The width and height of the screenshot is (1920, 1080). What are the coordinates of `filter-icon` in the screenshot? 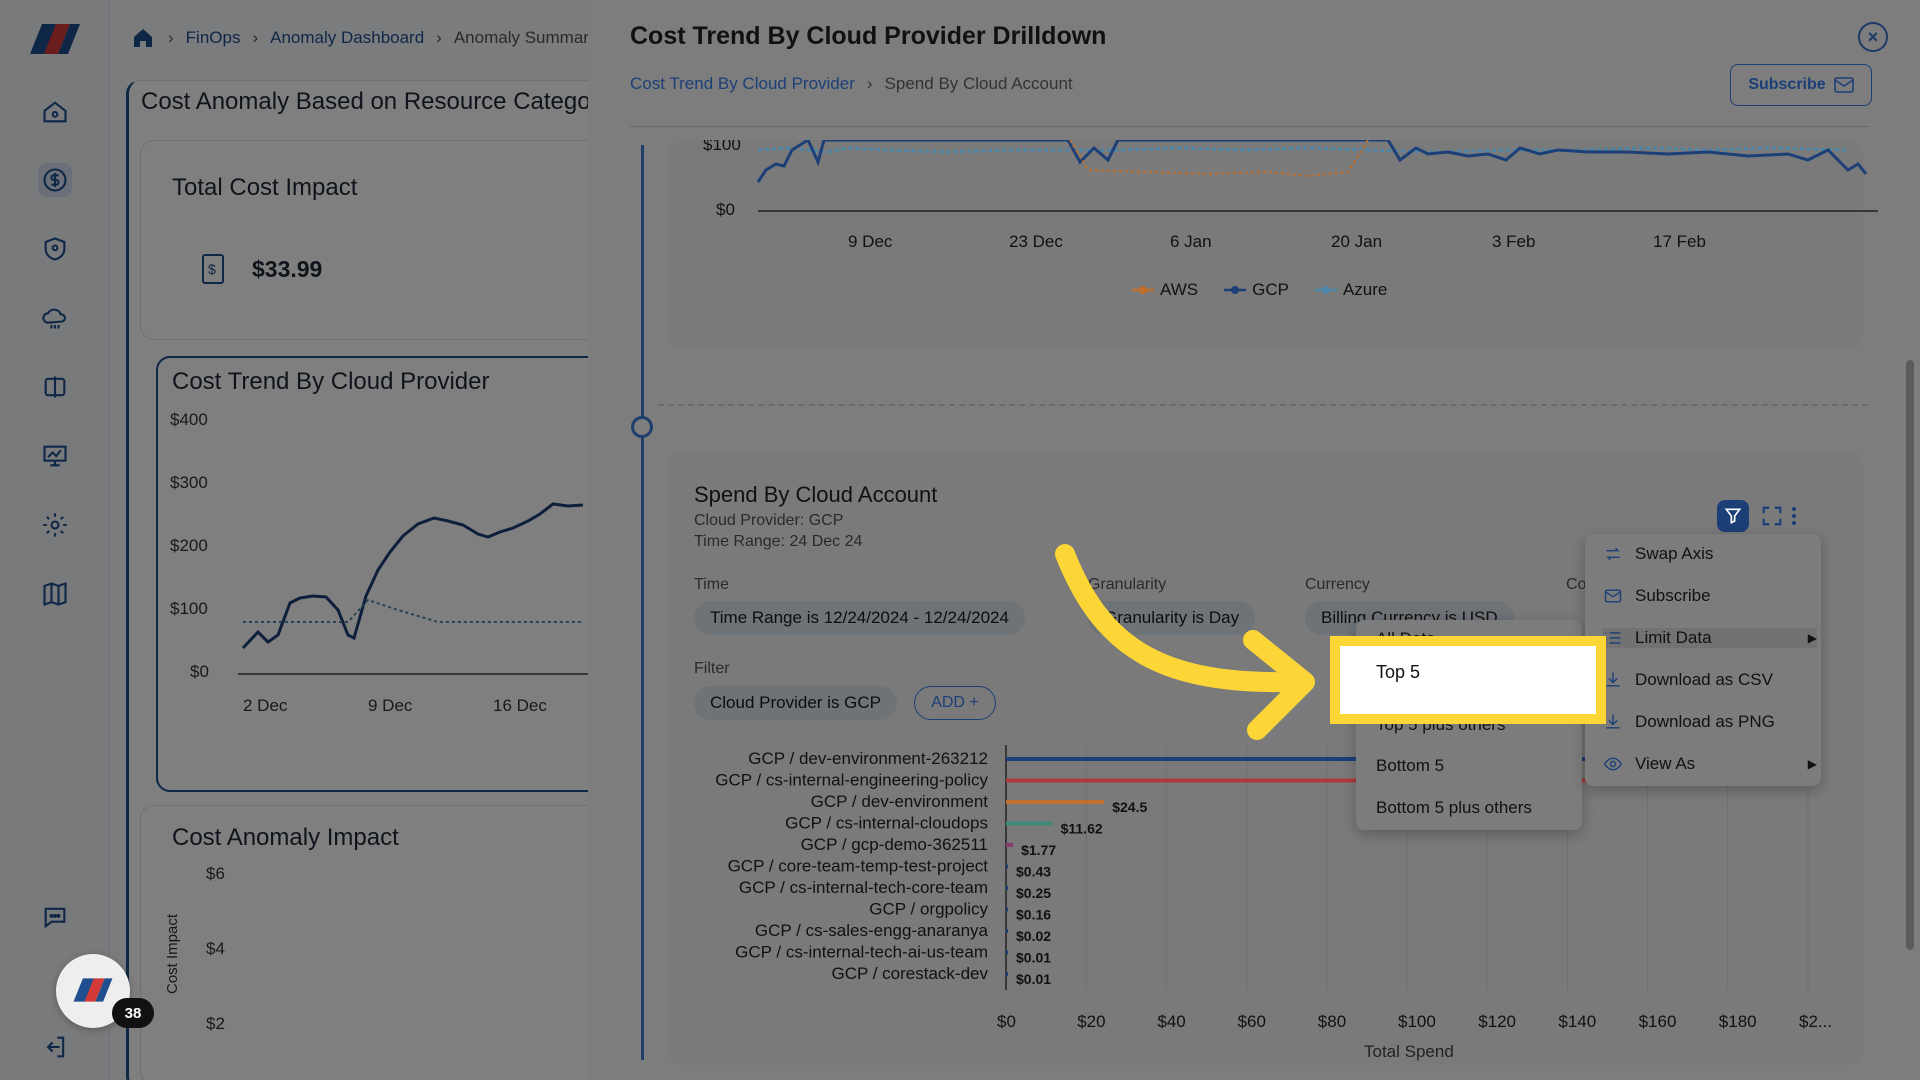 It's located at (1733, 516).